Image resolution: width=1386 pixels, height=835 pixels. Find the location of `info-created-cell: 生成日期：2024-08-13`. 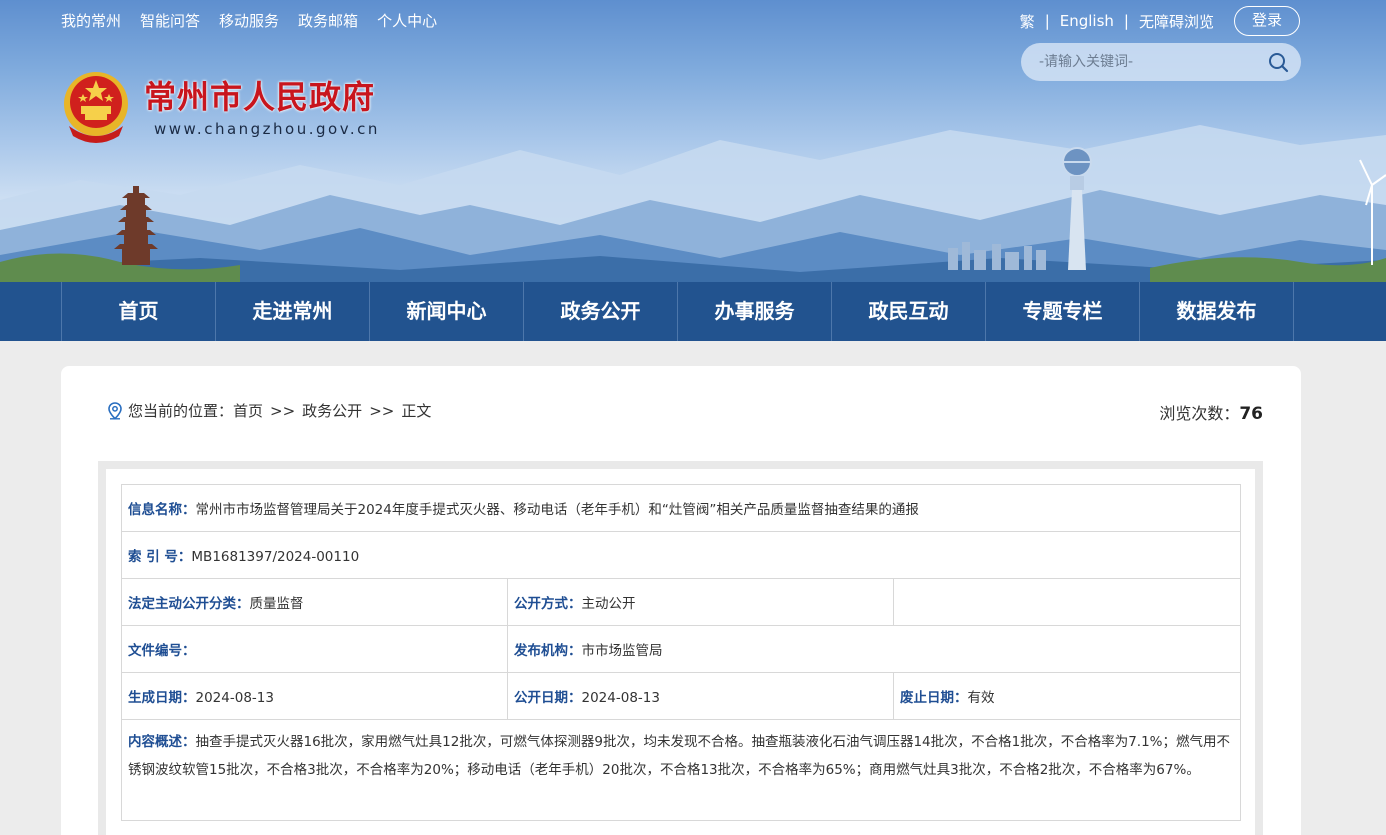

info-created-cell: 生成日期：2024-08-13 is located at coordinates (314, 696).